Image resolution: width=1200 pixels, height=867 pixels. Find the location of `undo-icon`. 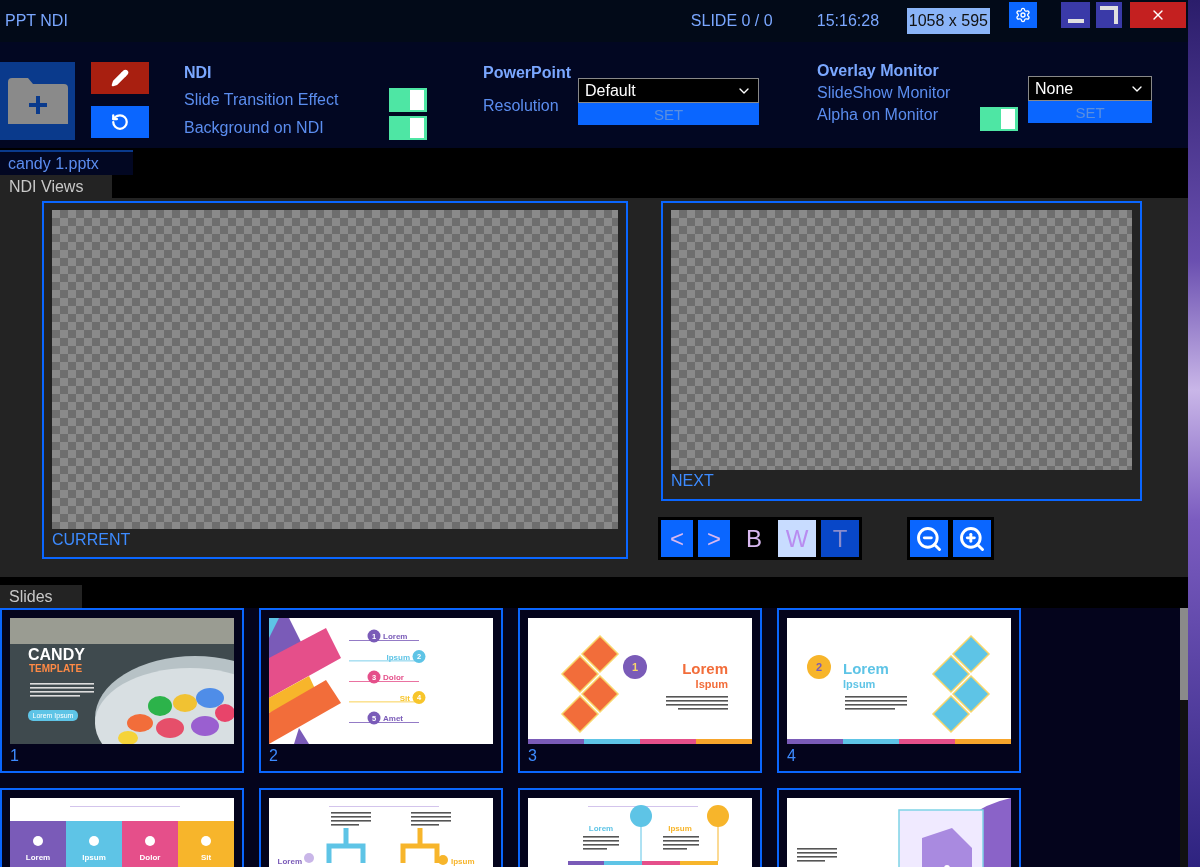

undo-icon is located at coordinates (120, 122).